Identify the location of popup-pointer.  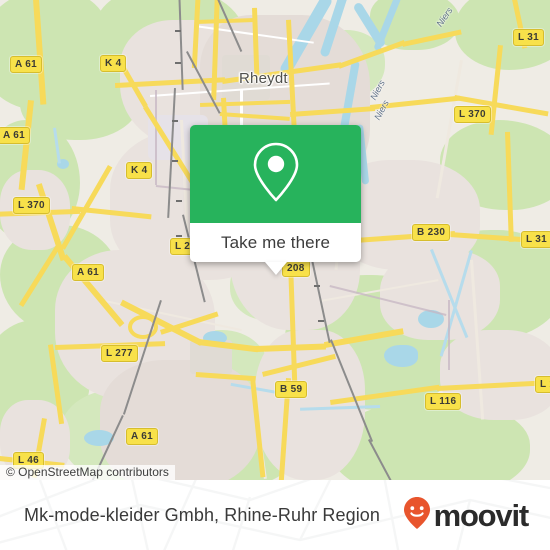
(275, 268).